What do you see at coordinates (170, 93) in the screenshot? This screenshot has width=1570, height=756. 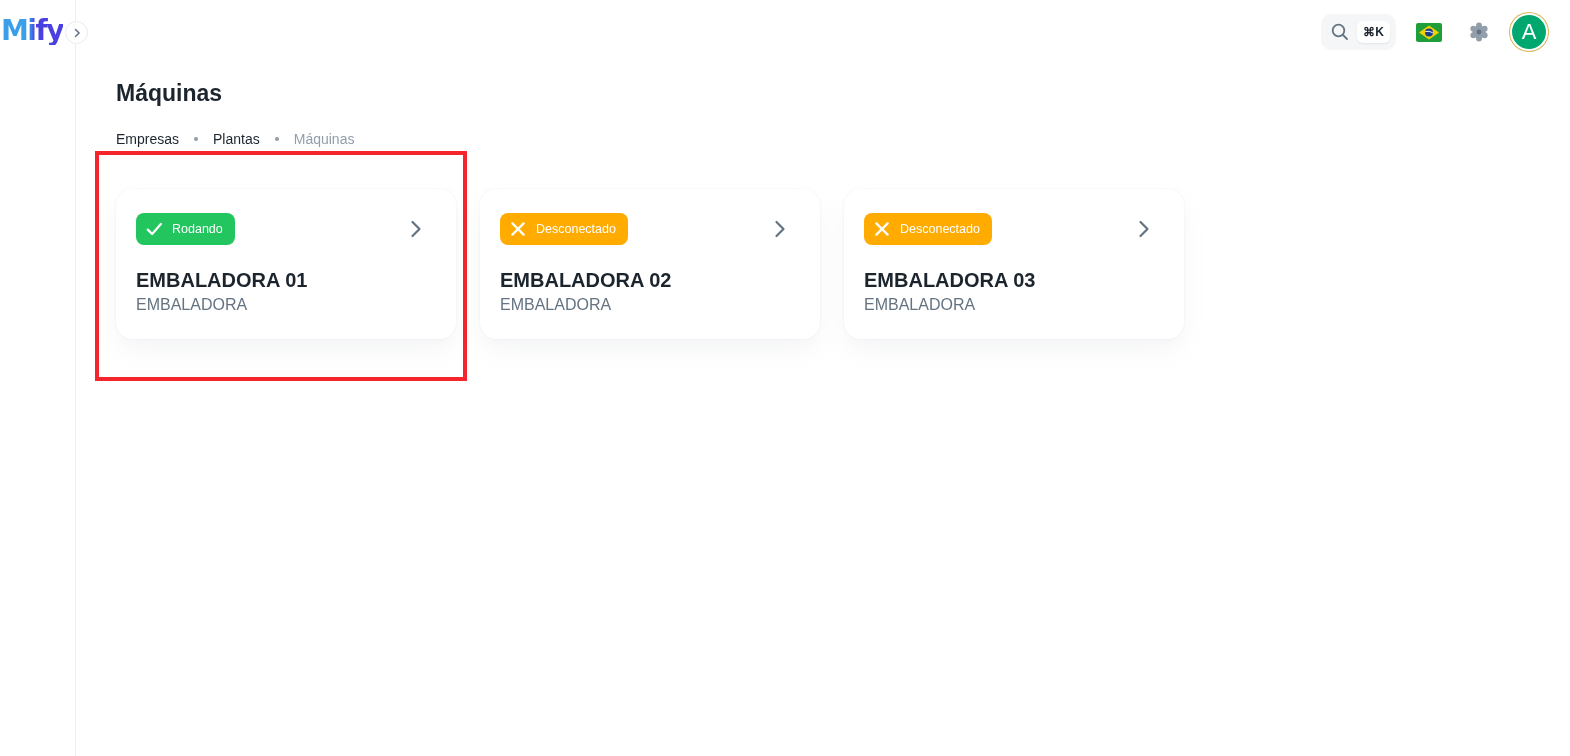 I see `page-title: Máquinas` at bounding box center [170, 93].